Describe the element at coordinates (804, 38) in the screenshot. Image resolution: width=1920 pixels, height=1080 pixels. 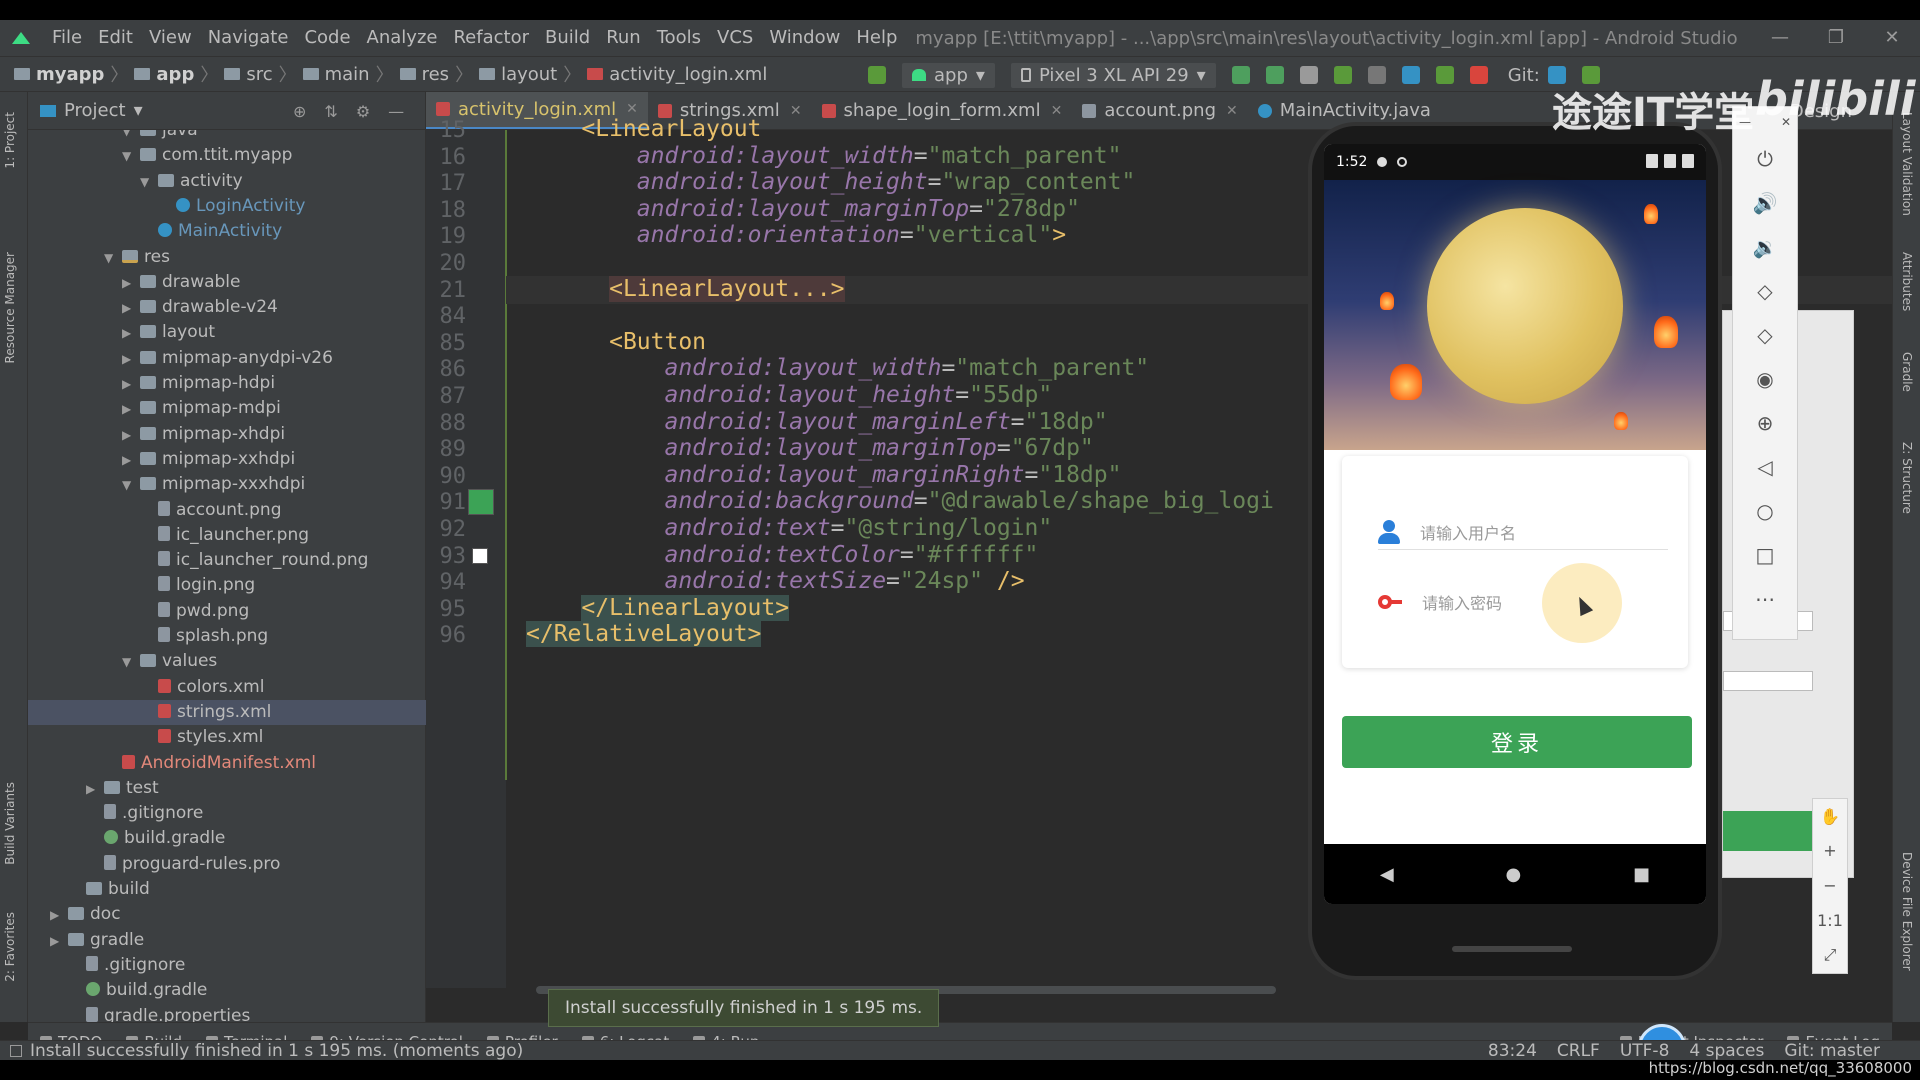
I see `menu-item-window: Window` at that location.